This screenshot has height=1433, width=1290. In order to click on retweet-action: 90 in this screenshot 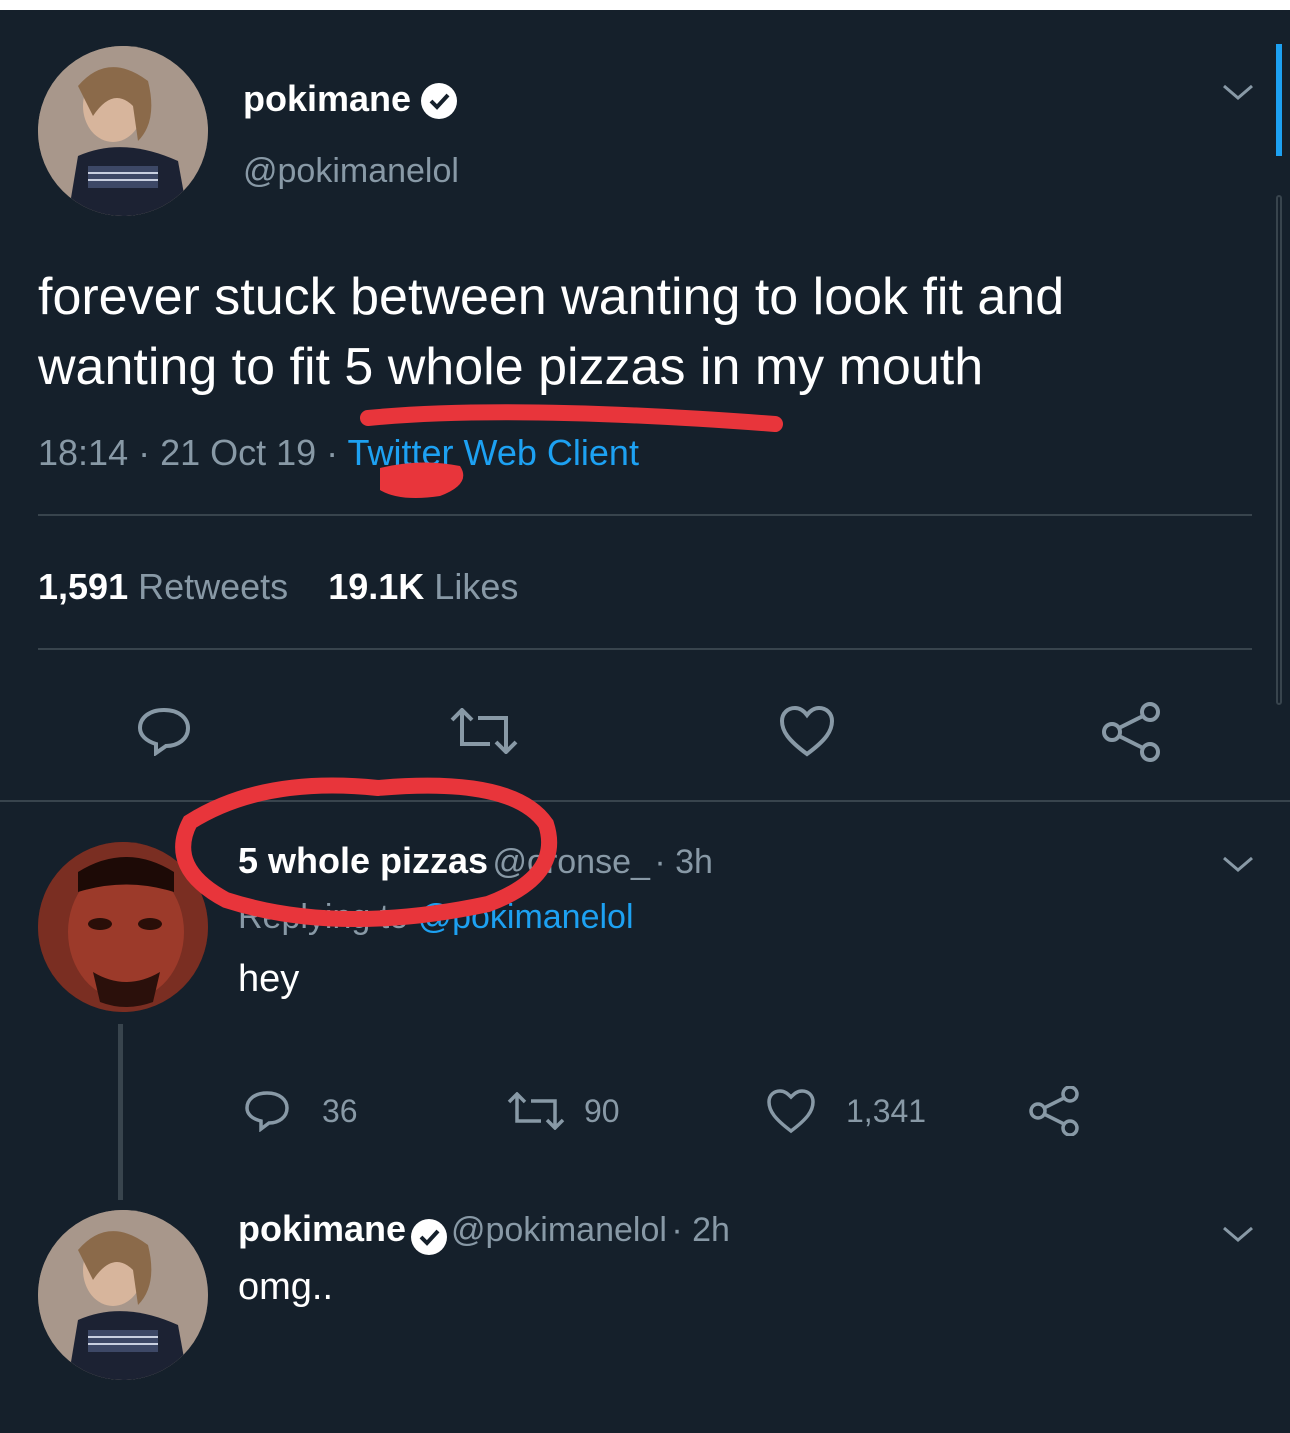, I will do `click(563, 1111)`.